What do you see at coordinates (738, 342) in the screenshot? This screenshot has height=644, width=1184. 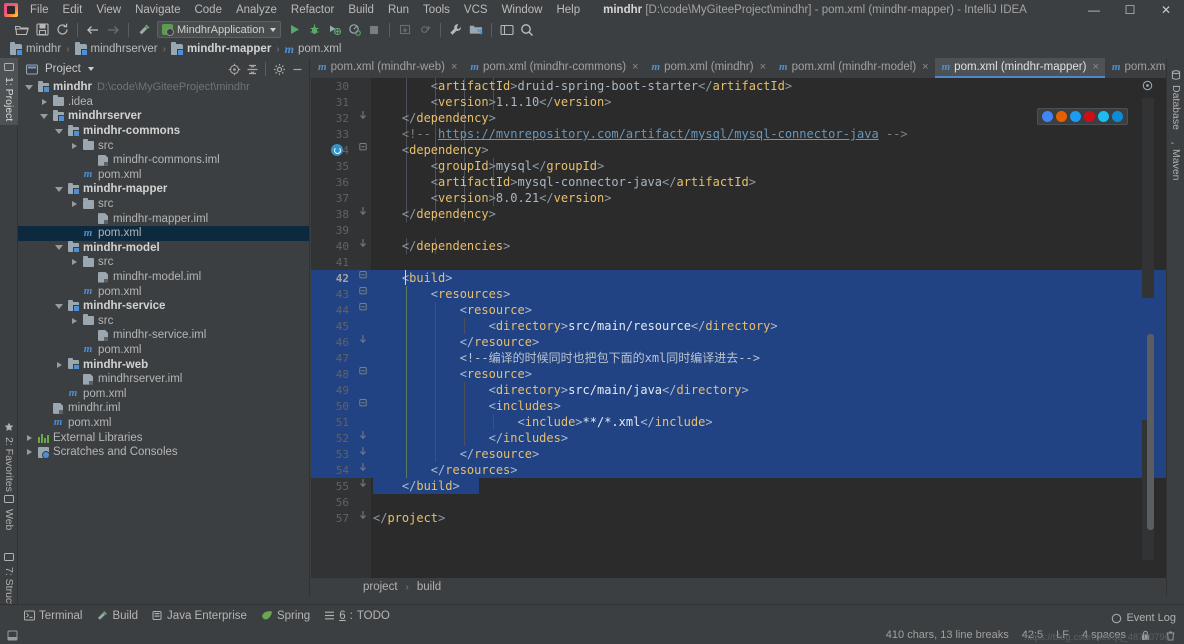 I see `code-line-46: 46 </resource>` at bounding box center [738, 342].